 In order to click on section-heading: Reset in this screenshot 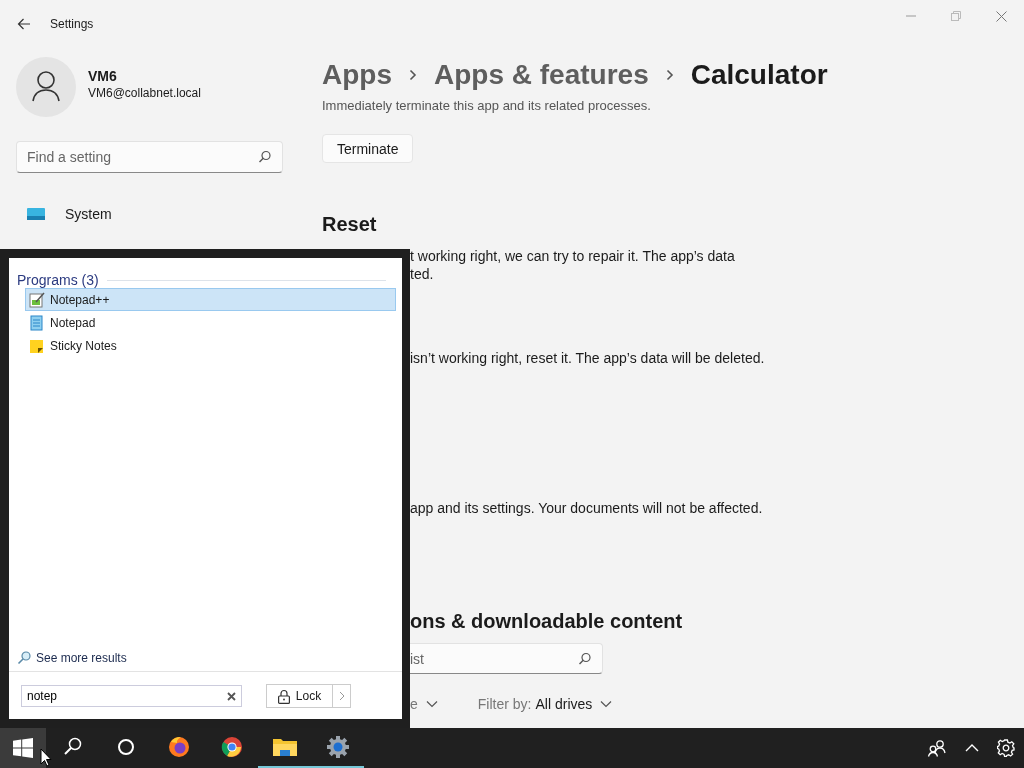, I will do `click(350, 224)`.